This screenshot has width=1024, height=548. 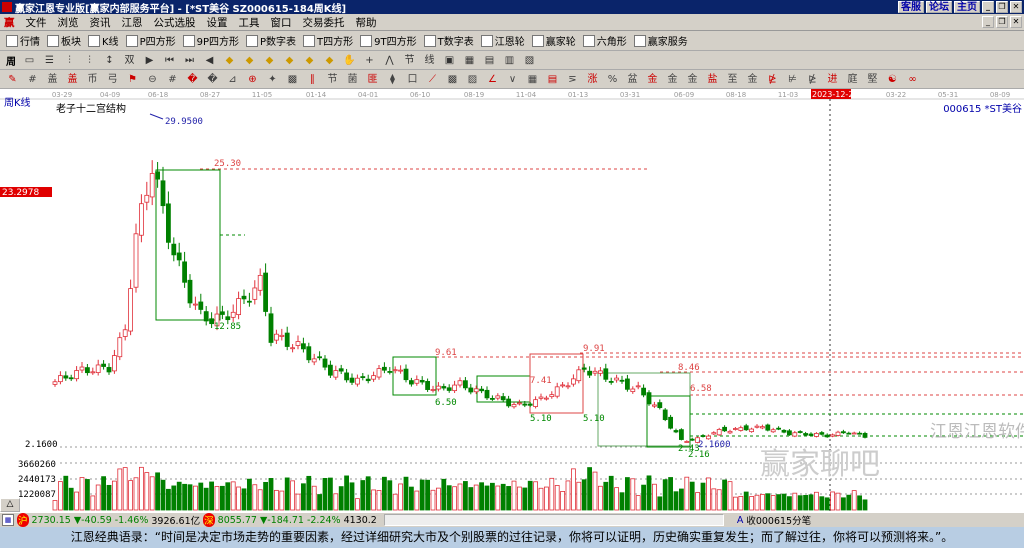 I want to click on menu-help: 帮助, so click(x=366, y=22).